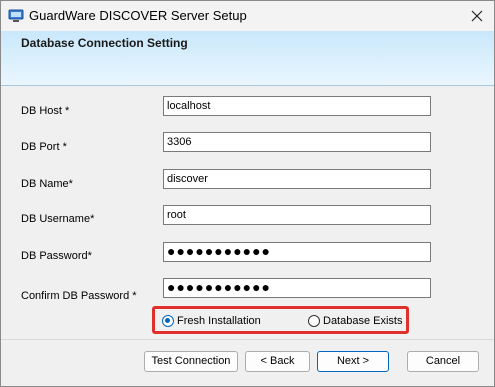 The width and height of the screenshot is (495, 387). I want to click on fresh-installation-radio, so click(168, 321).